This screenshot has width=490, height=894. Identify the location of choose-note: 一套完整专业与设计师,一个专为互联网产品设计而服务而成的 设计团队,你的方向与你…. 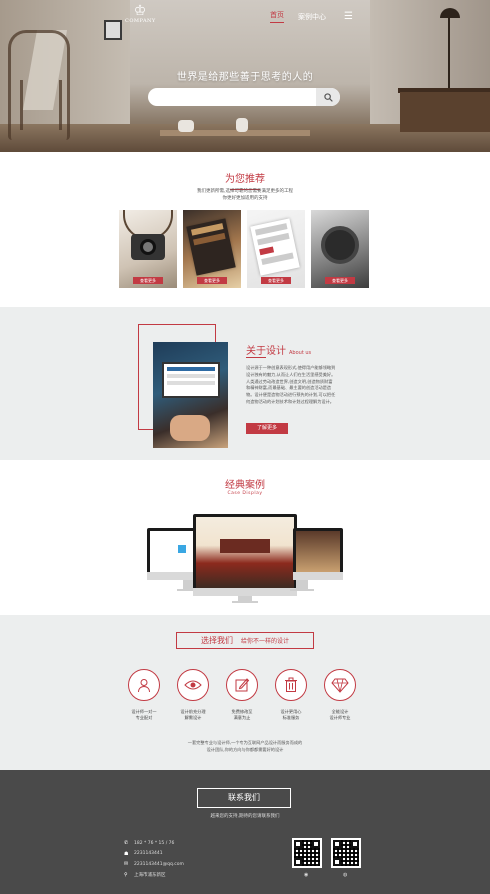
(245, 746).